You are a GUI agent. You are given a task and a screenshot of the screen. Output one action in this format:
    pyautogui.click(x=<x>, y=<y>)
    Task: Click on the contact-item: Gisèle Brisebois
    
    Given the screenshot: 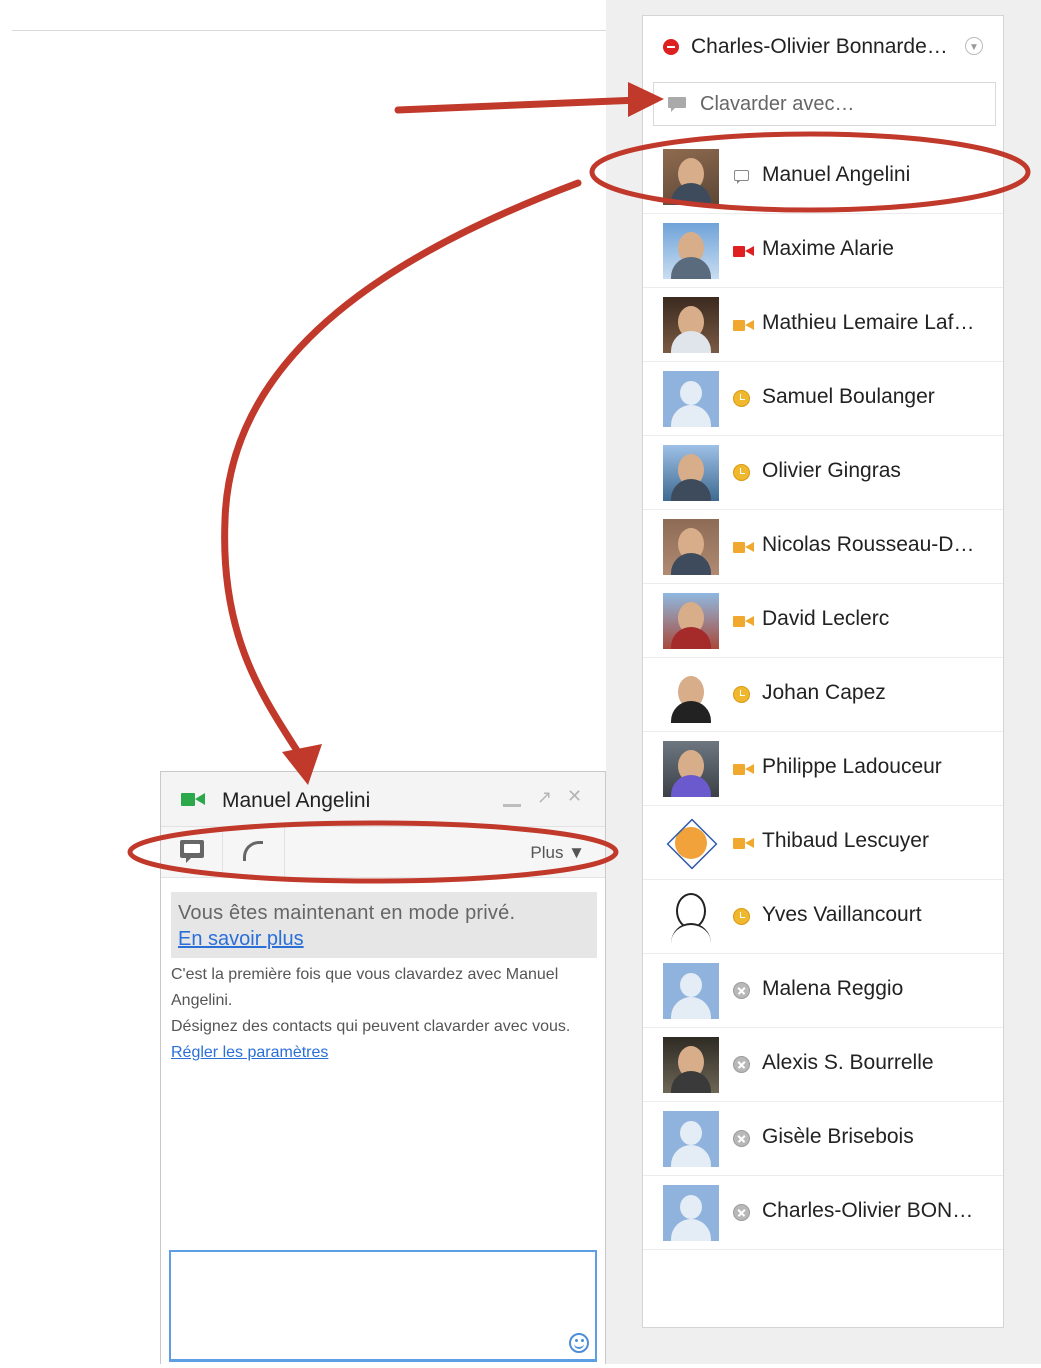 What is the action you would take?
    pyautogui.click(x=823, y=1139)
    